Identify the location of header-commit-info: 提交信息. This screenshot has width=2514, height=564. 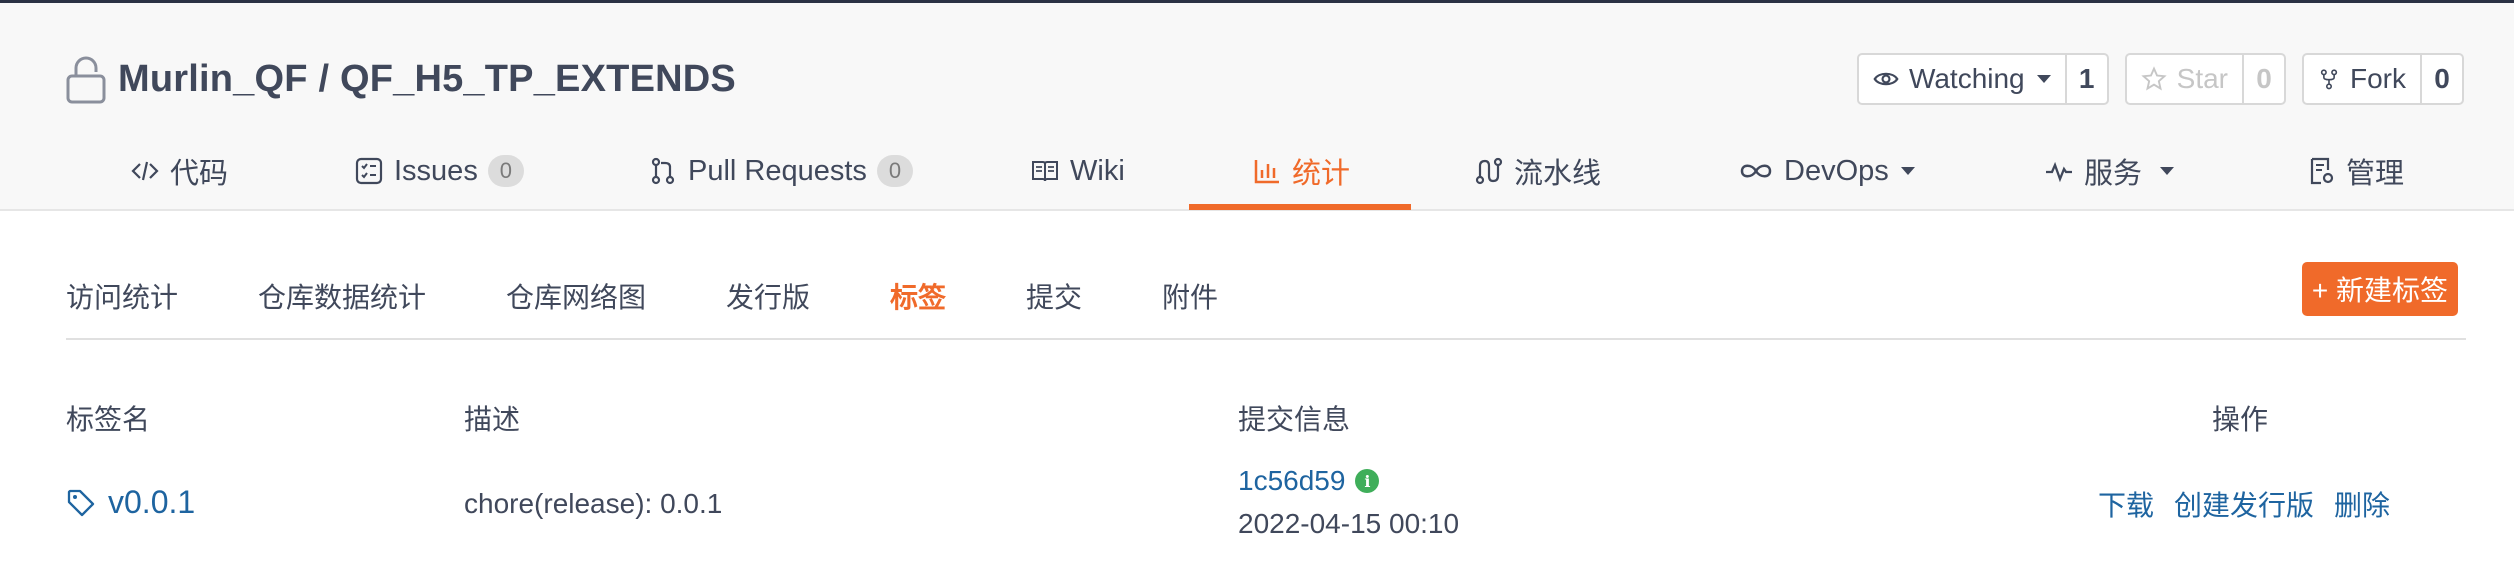
(1294, 419).